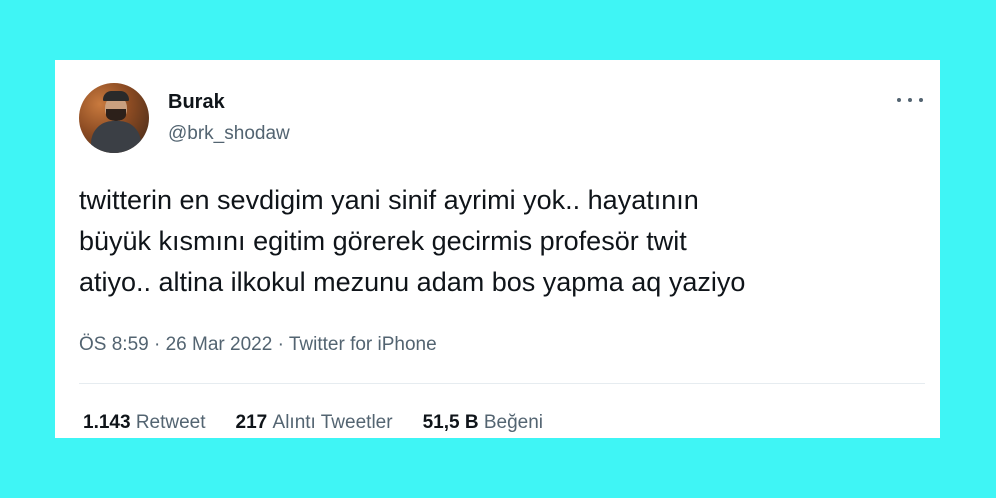 The image size is (996, 498). Describe the element at coordinates (513, 422) in the screenshot. I see `likes-label: Beğeni` at that location.